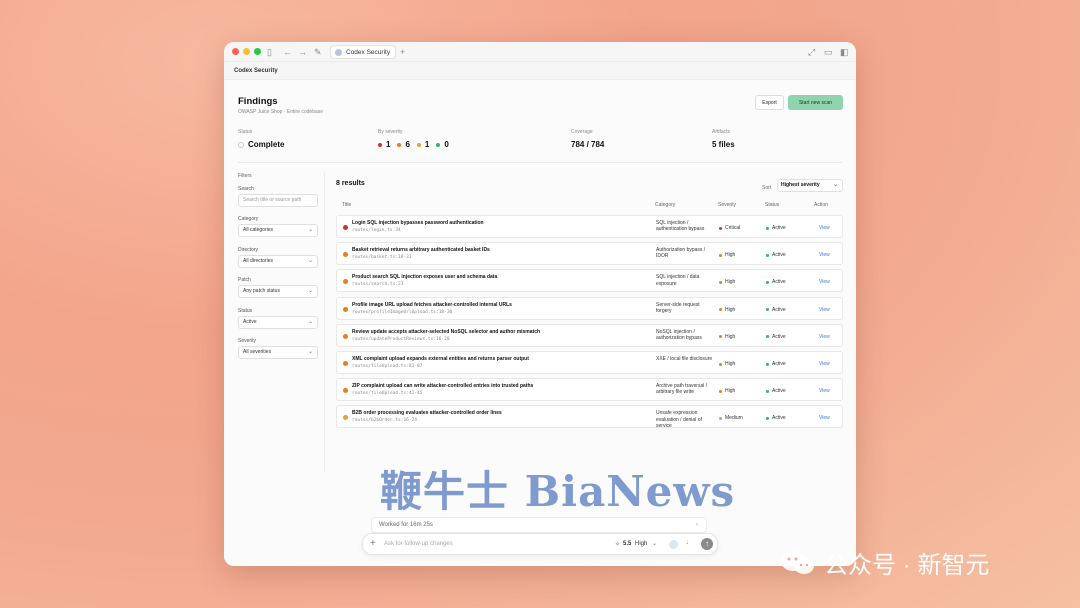  Describe the element at coordinates (772, 205) in the screenshot. I see `column-header: Status` at that location.